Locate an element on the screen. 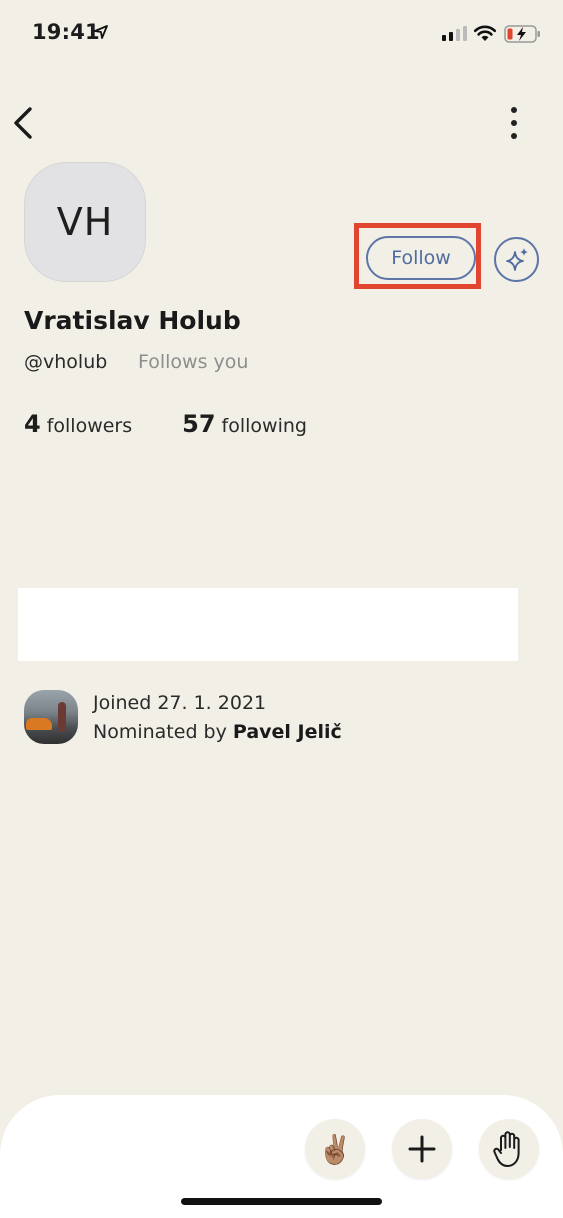 The width and height of the screenshot is (563, 1218). status-time: 19:41 is located at coordinates (66, 32).